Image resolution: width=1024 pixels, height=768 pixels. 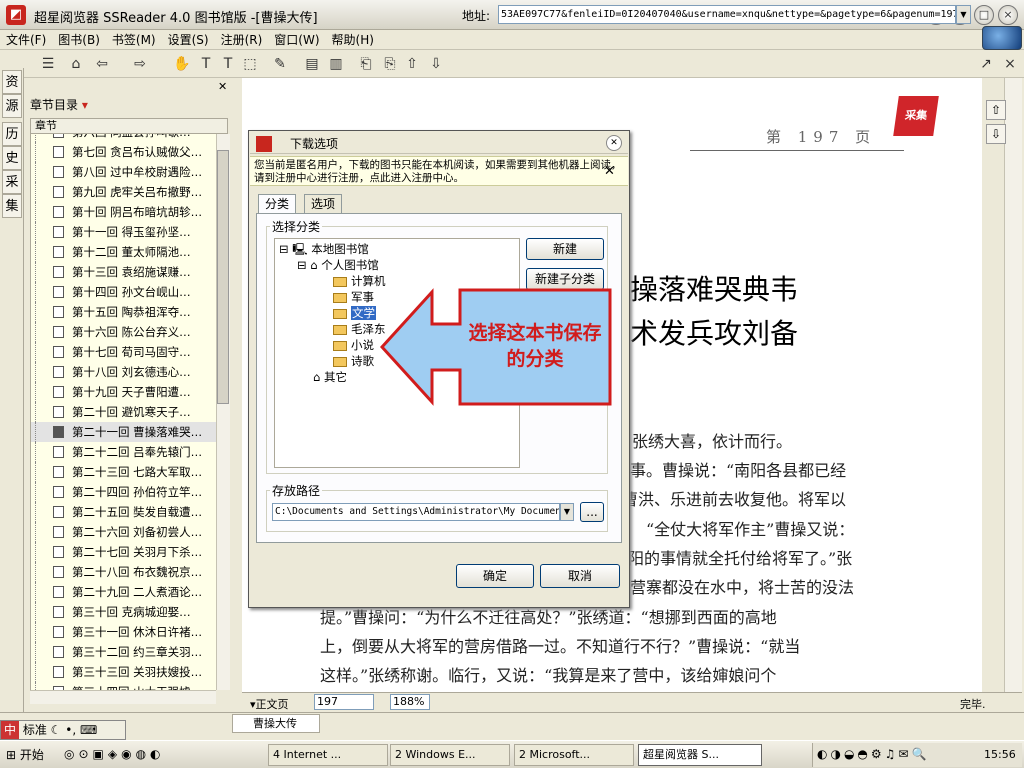 I want to click on menu-bookmark: 书签(M), so click(x=134, y=40).